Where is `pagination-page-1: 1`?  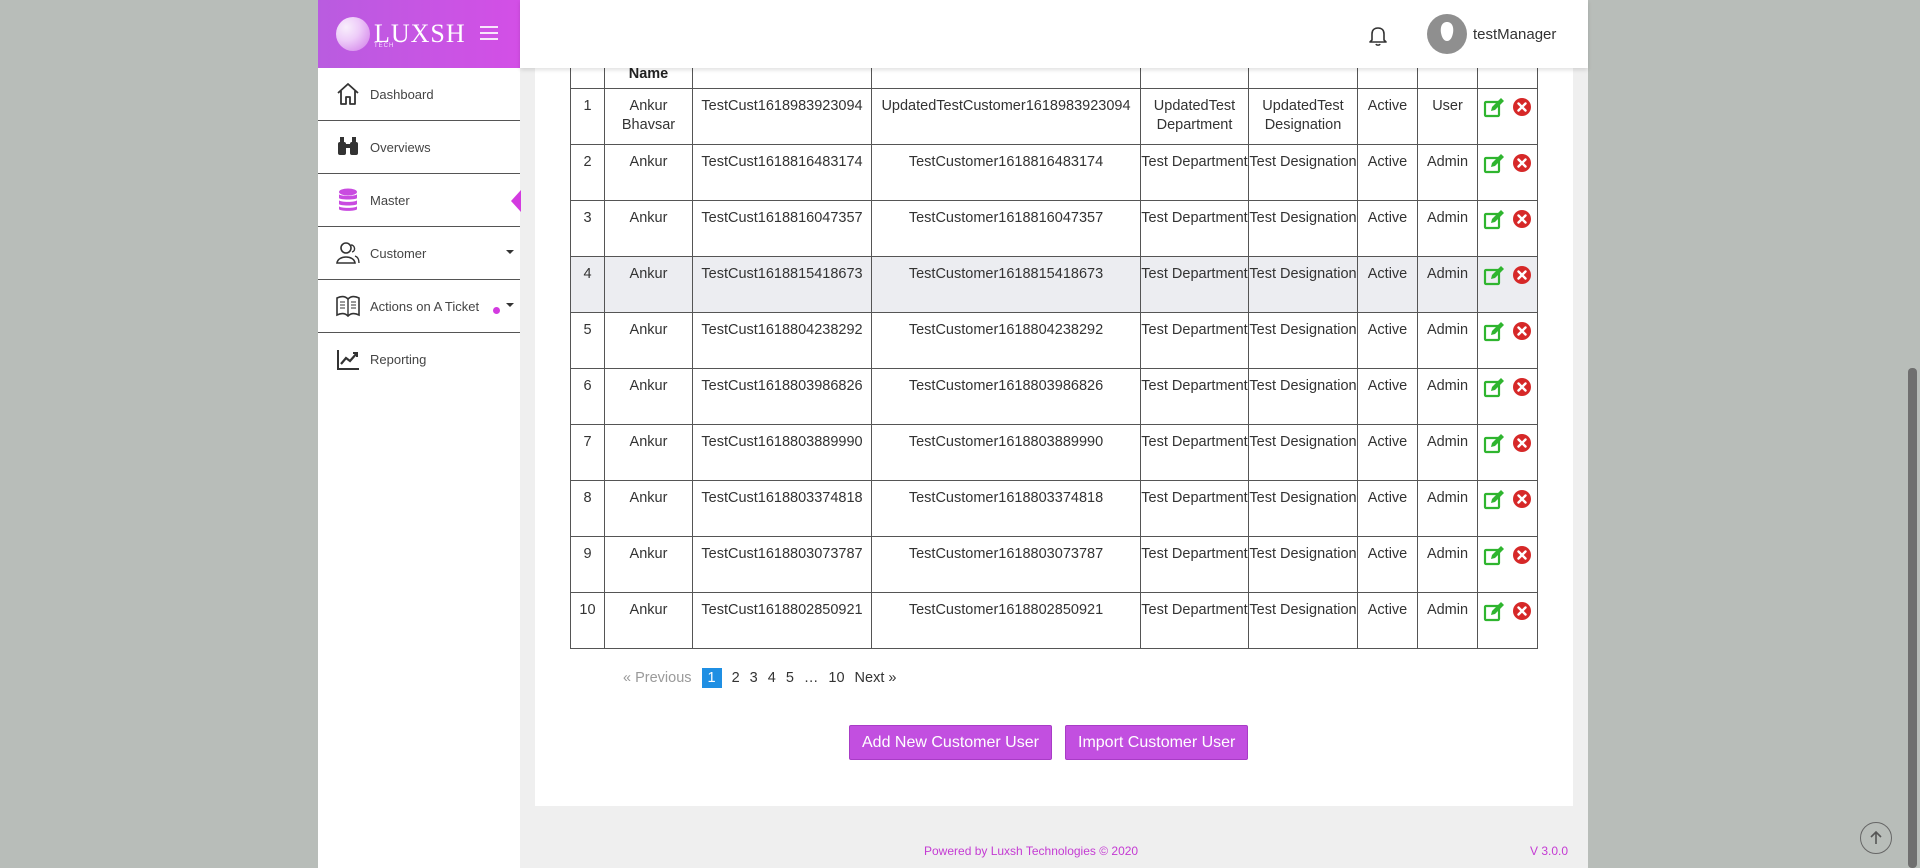
pagination-page-1: 1 is located at coordinates (711, 678).